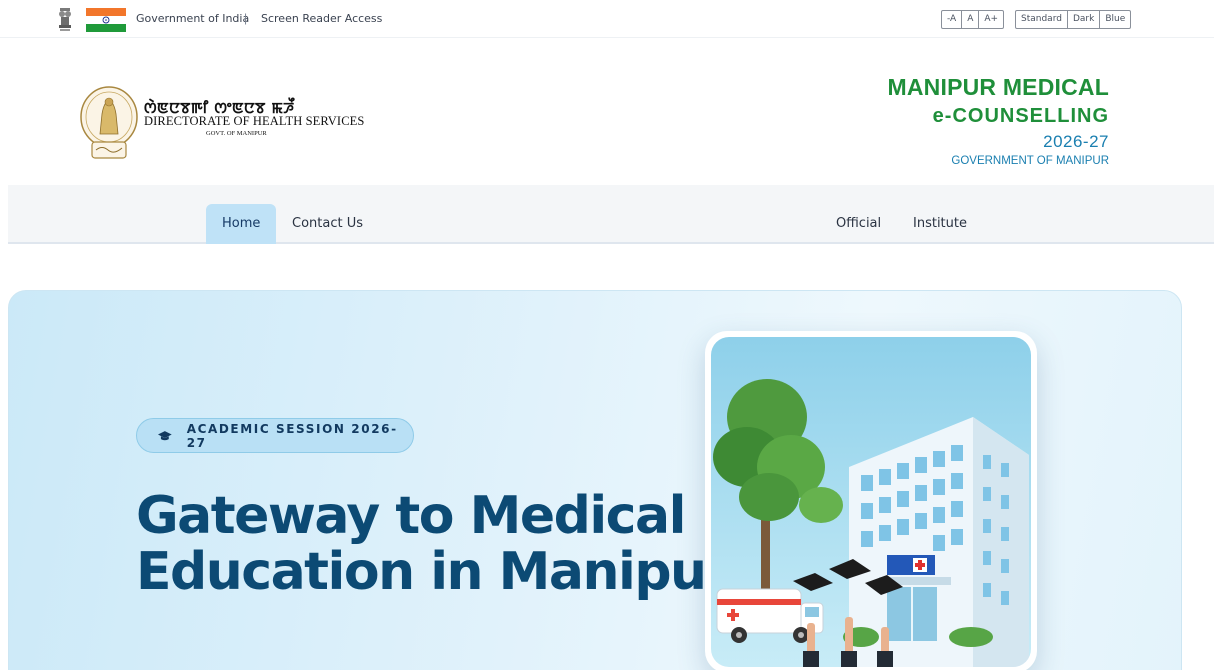  Describe the element at coordinates (327, 224) in the screenshot. I see `nav-contact-us: Contact Us` at that location.